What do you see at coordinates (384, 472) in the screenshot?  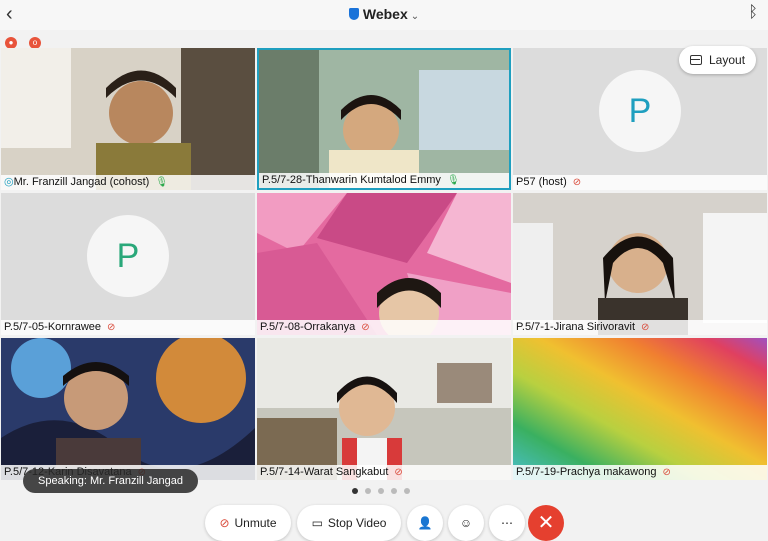 I see `participant-name: P.5/7-14-Warat Sangkabut ⊘` at bounding box center [384, 472].